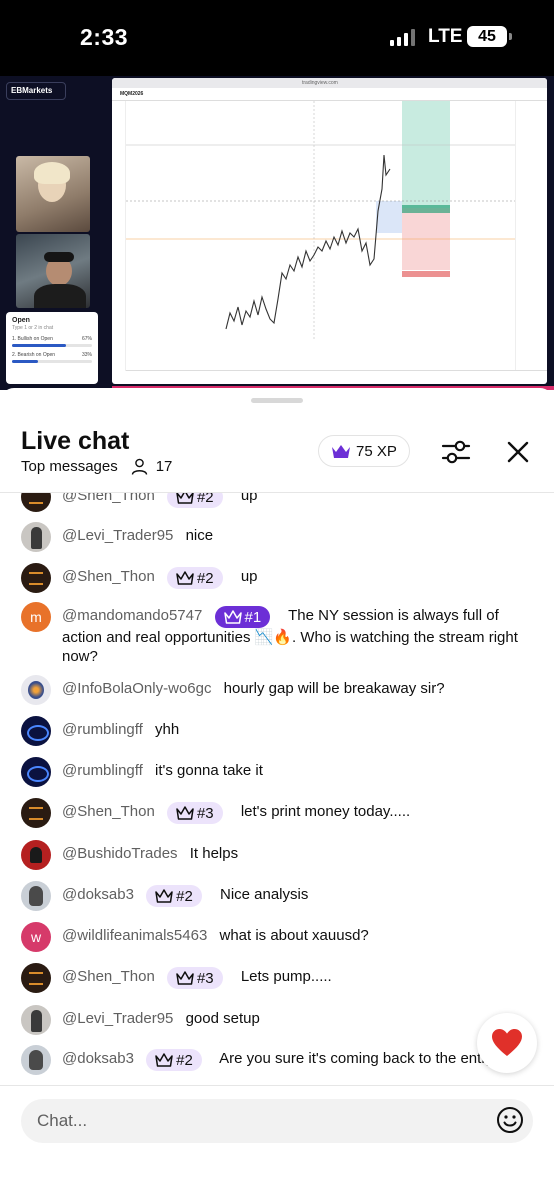  What do you see at coordinates (336, 377) in the screenshot?
I see `time-scale` at bounding box center [336, 377].